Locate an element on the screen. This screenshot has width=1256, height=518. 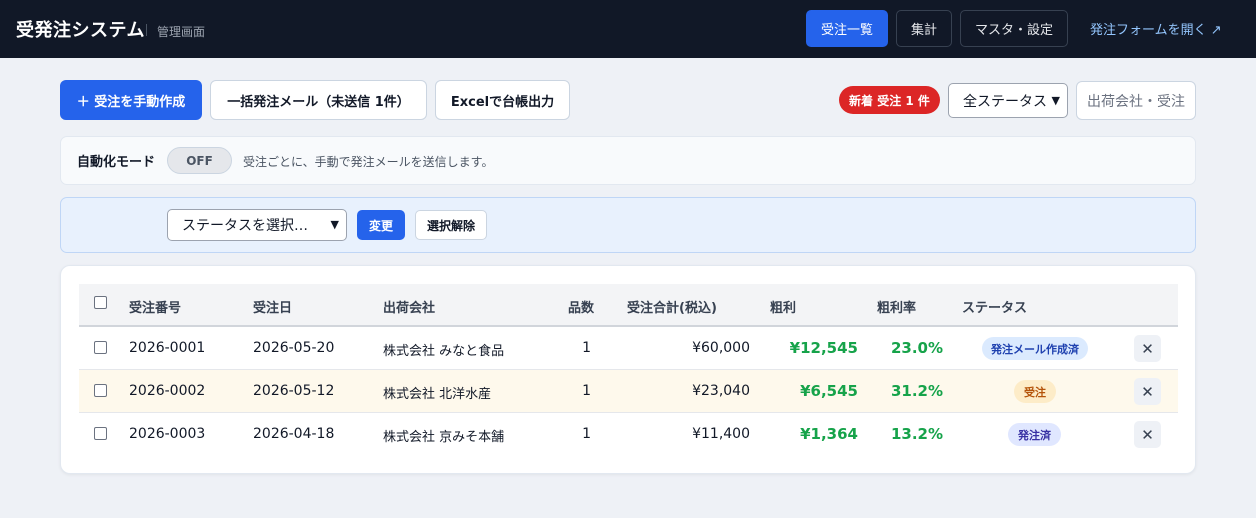
status-badge: 発注メール作成済 is located at coordinates (1035, 348).